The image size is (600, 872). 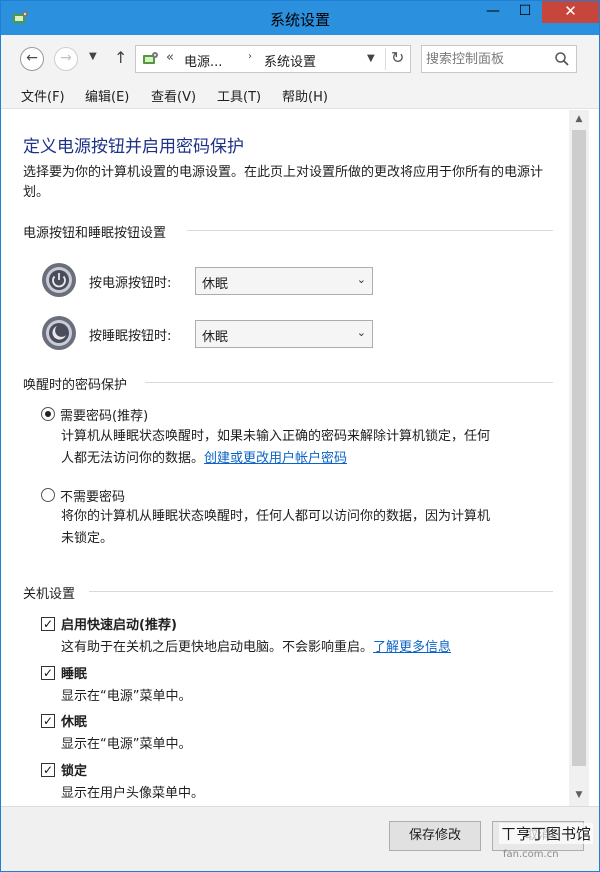 What do you see at coordinates (525, 12) in the screenshot?
I see `maximize-button: ☐` at bounding box center [525, 12].